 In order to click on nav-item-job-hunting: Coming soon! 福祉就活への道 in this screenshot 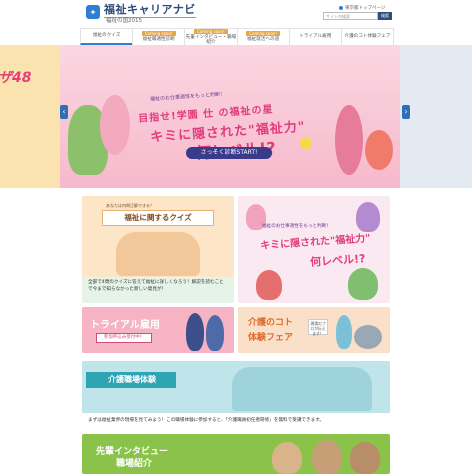, I will do `click(262, 37)`.